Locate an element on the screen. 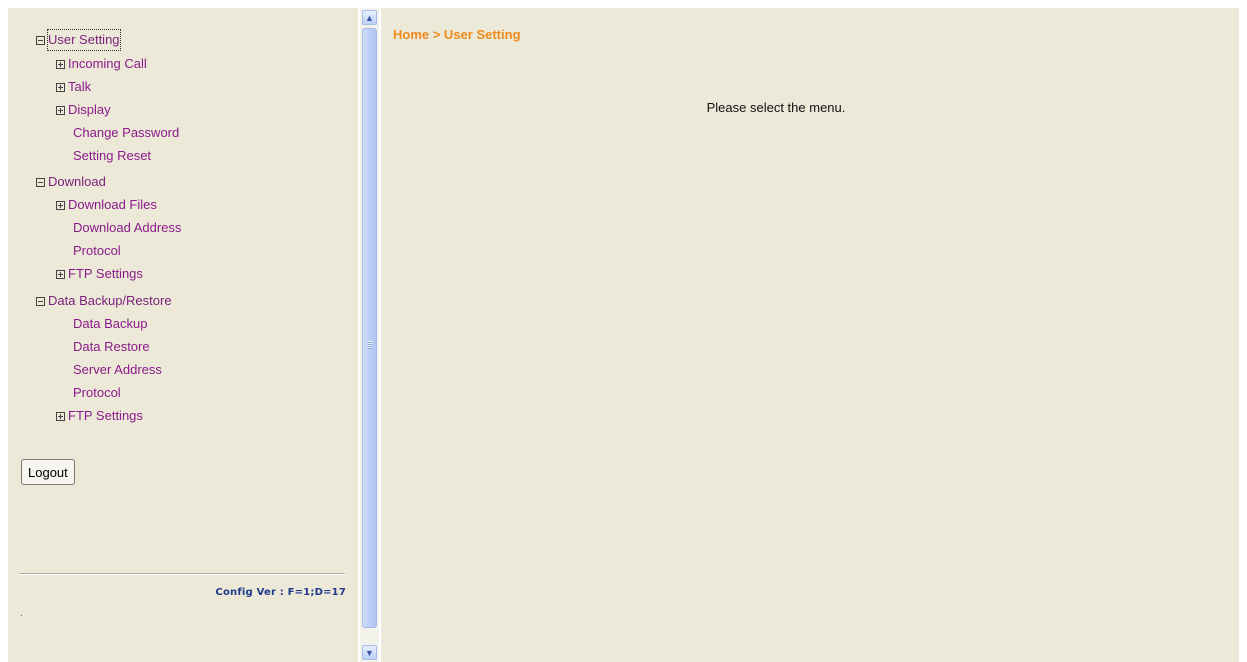 The height and width of the screenshot is (662, 1247). tree-item: Data Backup/Restore is located at coordinates (104, 301).